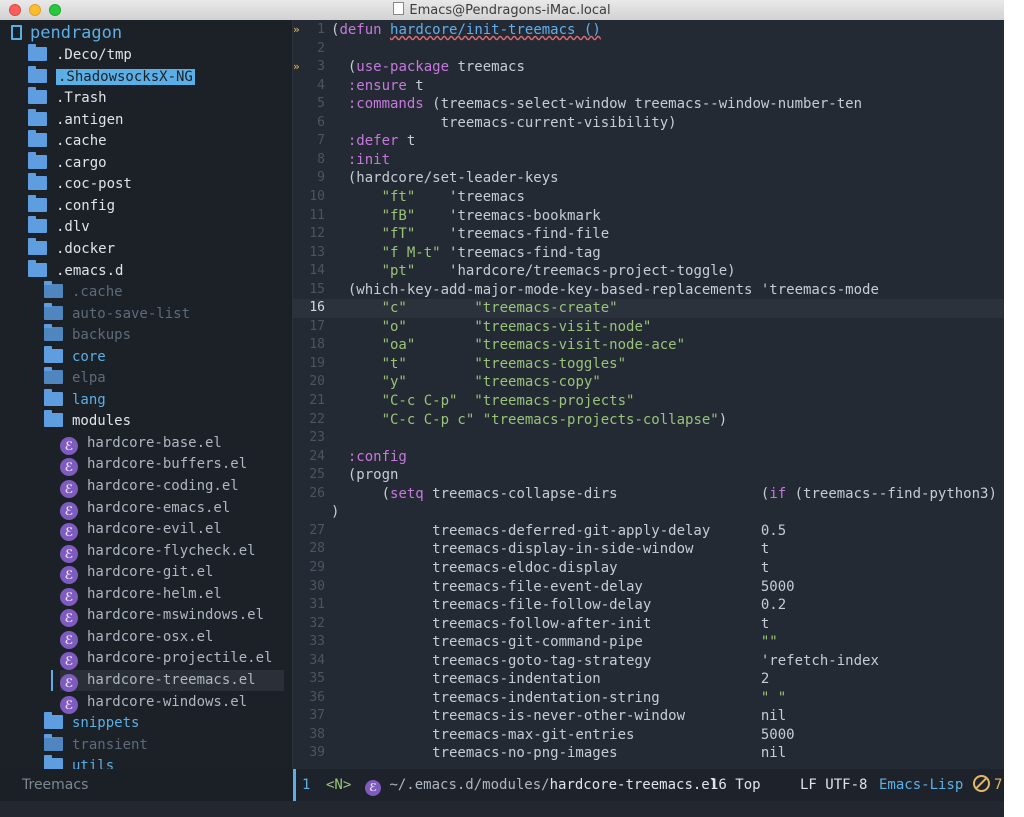 The image size is (1024, 817). I want to click on file-node: ℰhardcore-windows.el, so click(153, 703).